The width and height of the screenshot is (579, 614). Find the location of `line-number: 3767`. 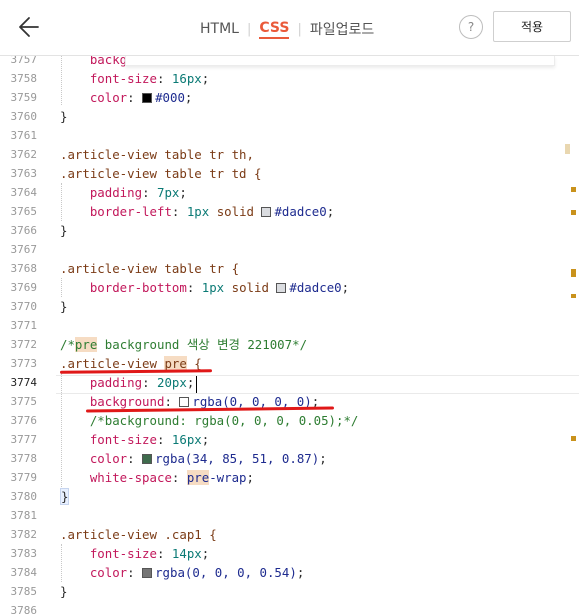

line-number: 3767 is located at coordinates (24, 249).